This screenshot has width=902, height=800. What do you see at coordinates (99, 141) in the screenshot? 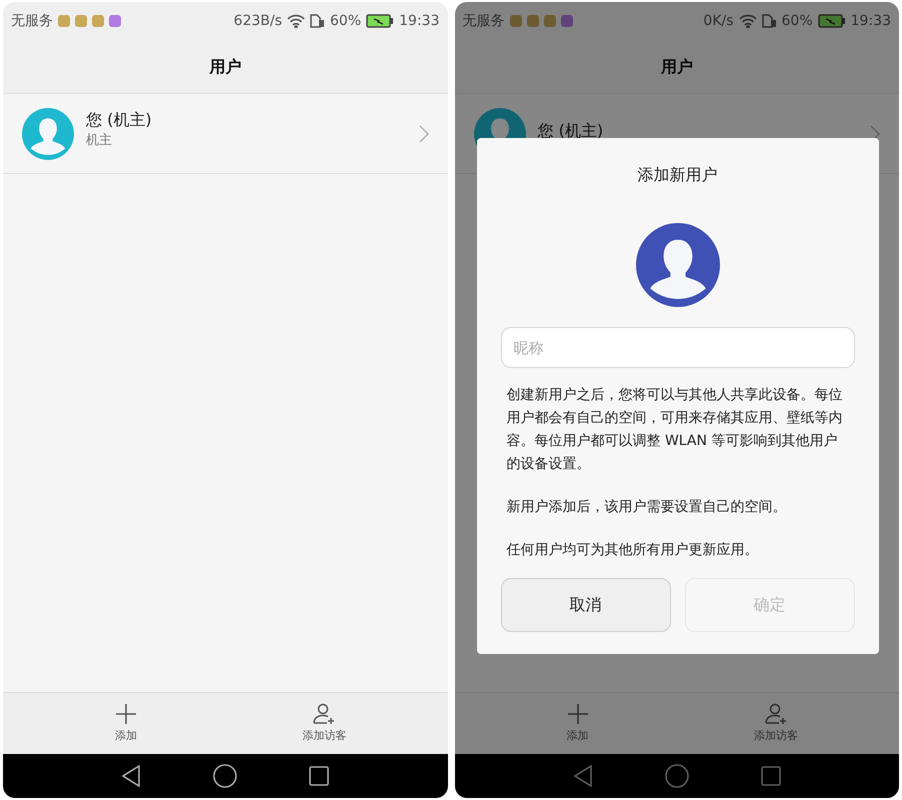
I see `user-role: 机主` at bounding box center [99, 141].